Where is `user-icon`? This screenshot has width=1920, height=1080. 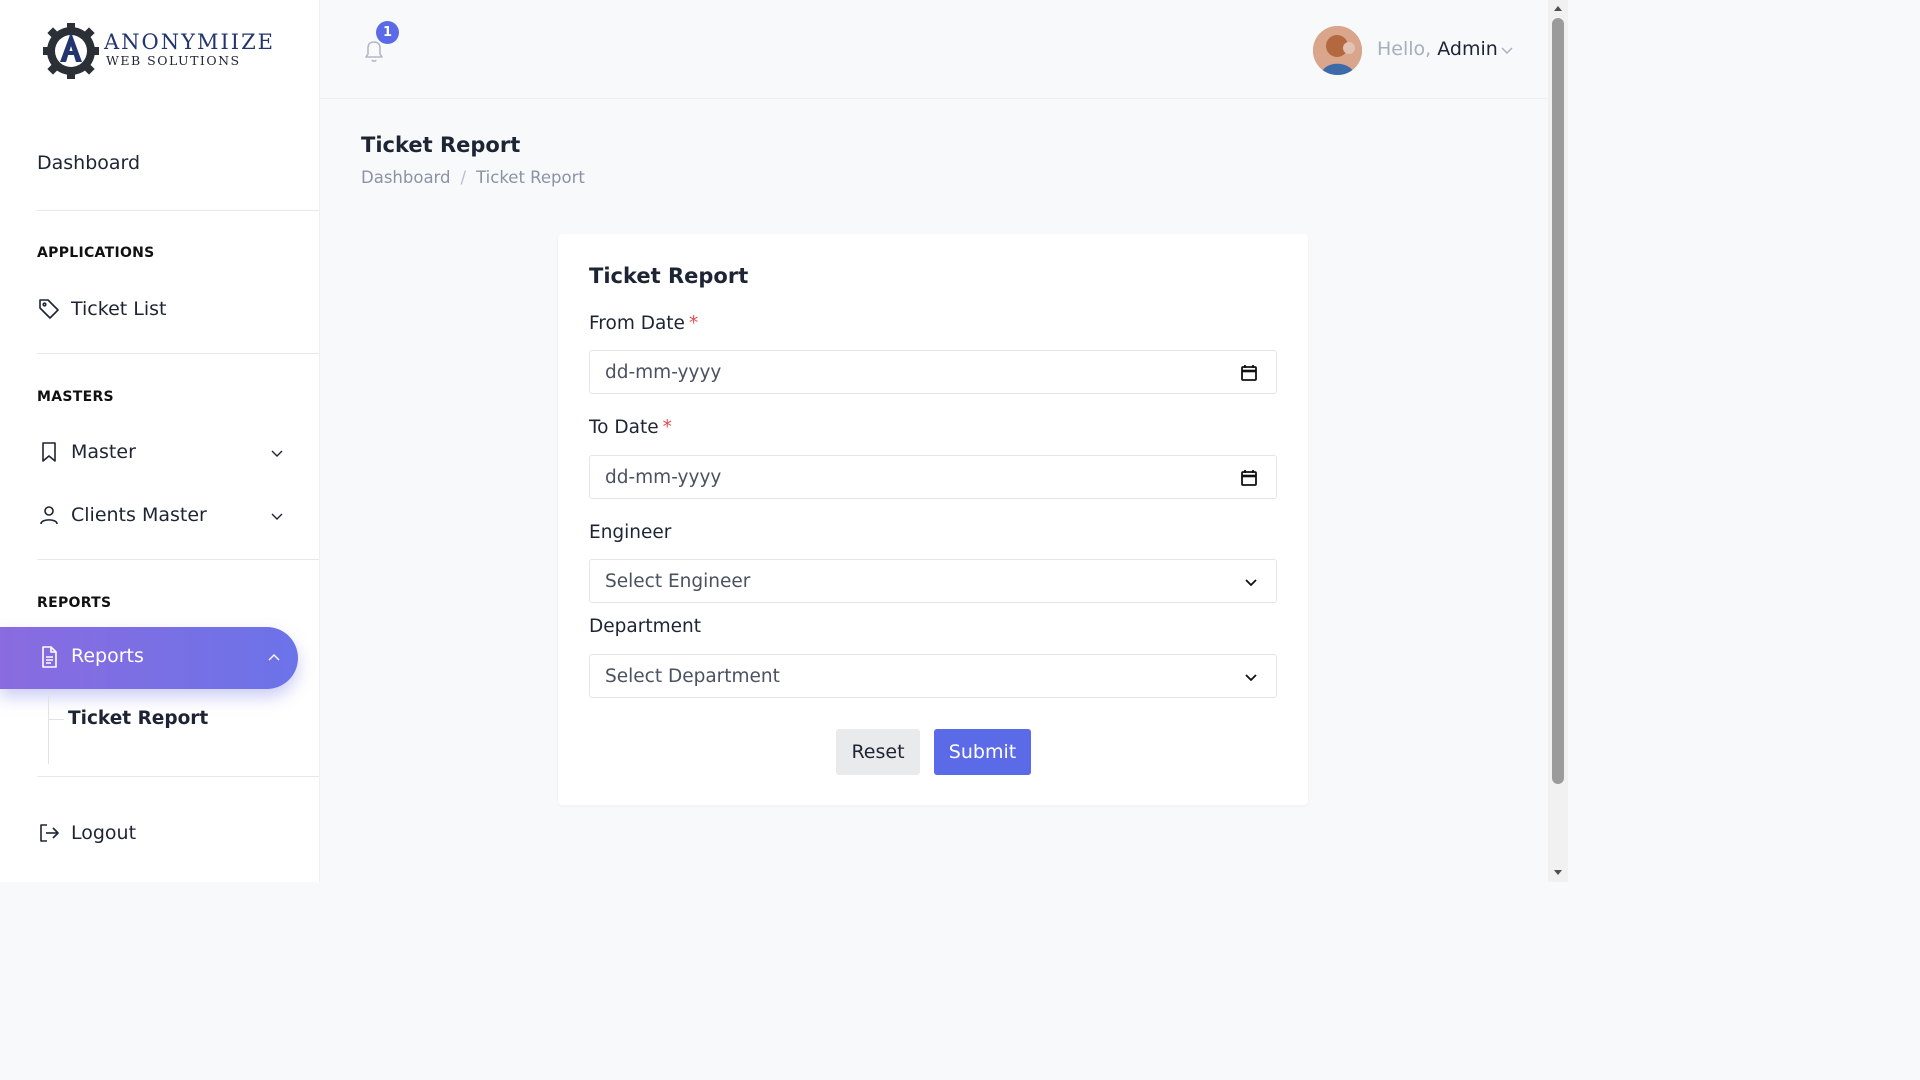
user-icon is located at coordinates (49, 515).